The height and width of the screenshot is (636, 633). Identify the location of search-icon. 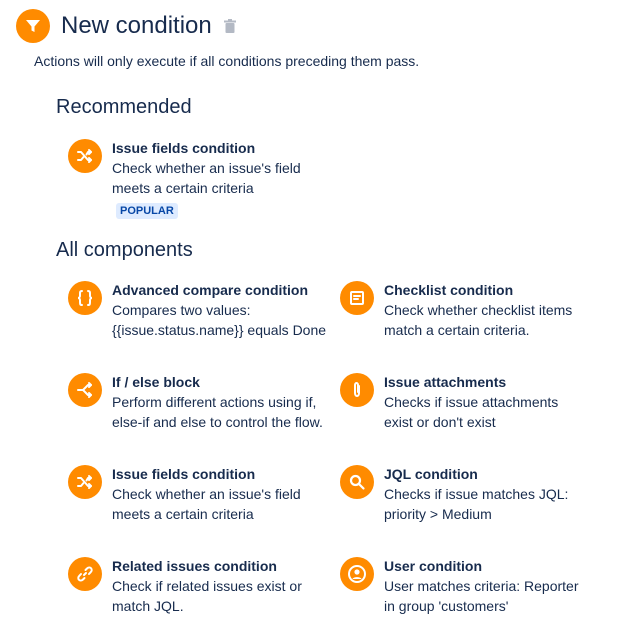
(357, 482).